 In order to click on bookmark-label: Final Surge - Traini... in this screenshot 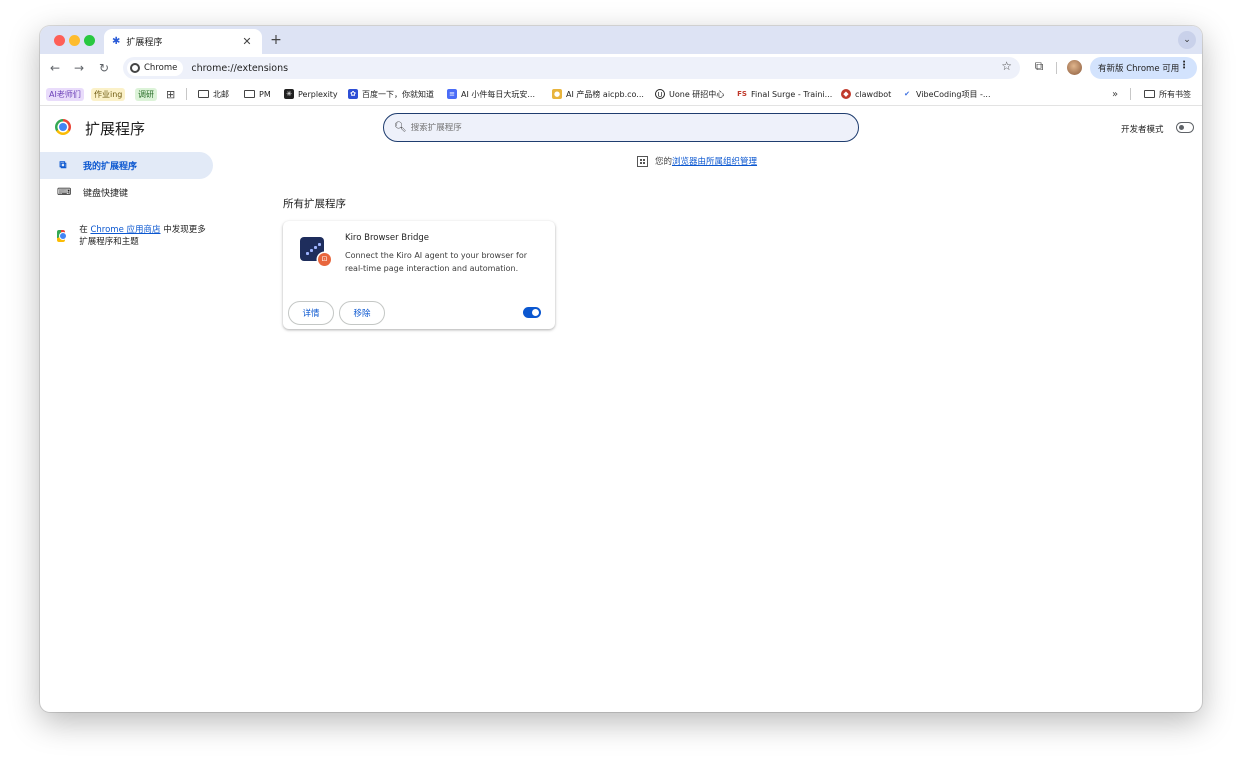, I will do `click(792, 94)`.